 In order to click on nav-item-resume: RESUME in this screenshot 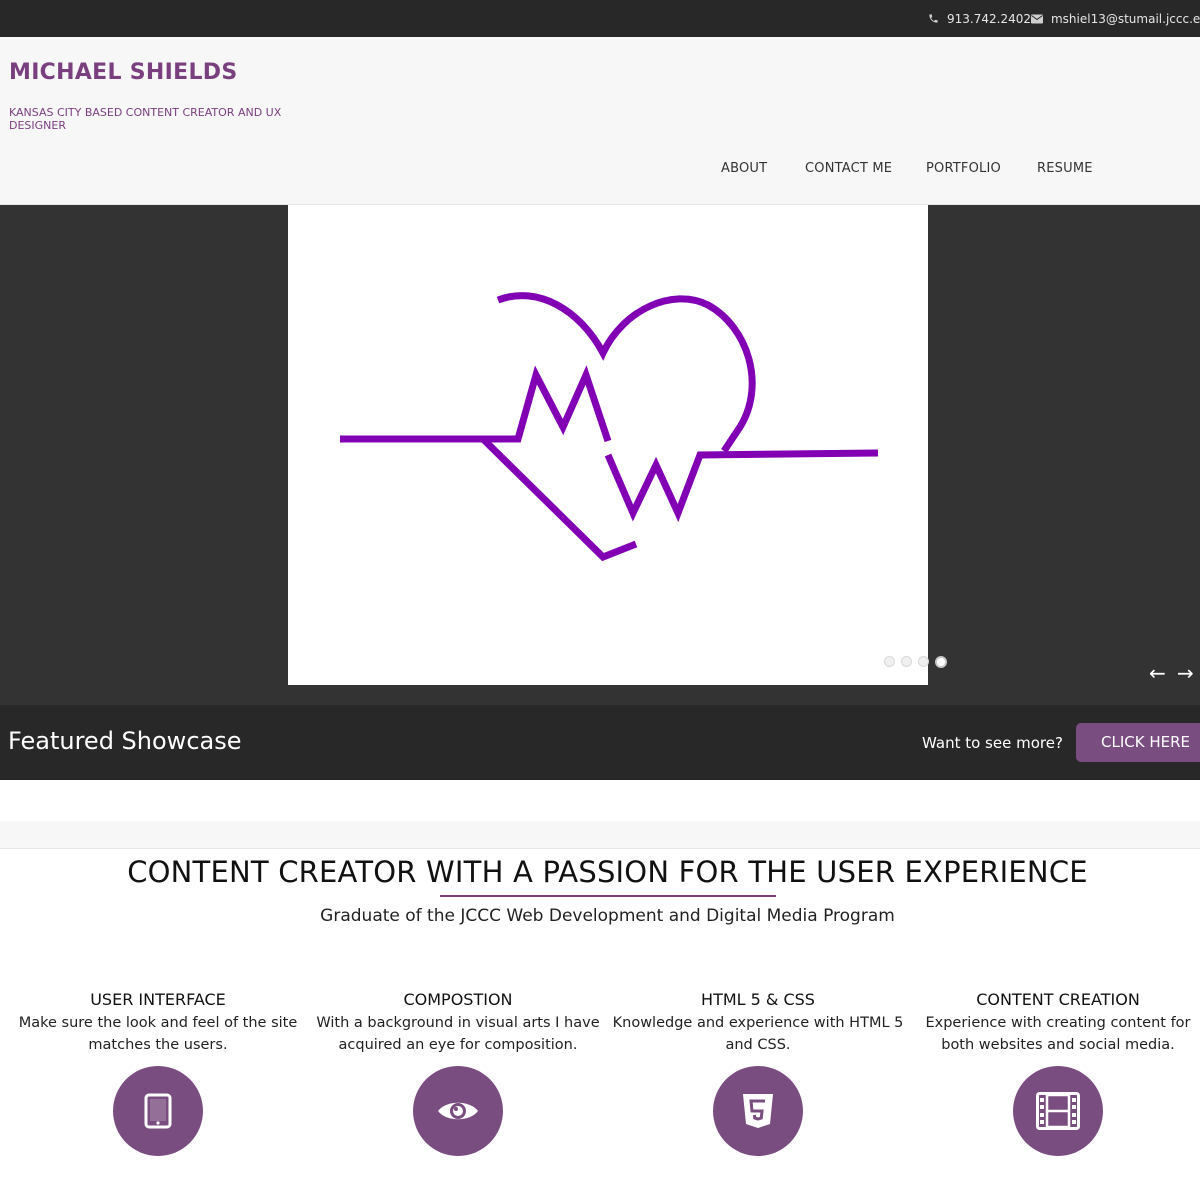, I will do `click(1065, 168)`.